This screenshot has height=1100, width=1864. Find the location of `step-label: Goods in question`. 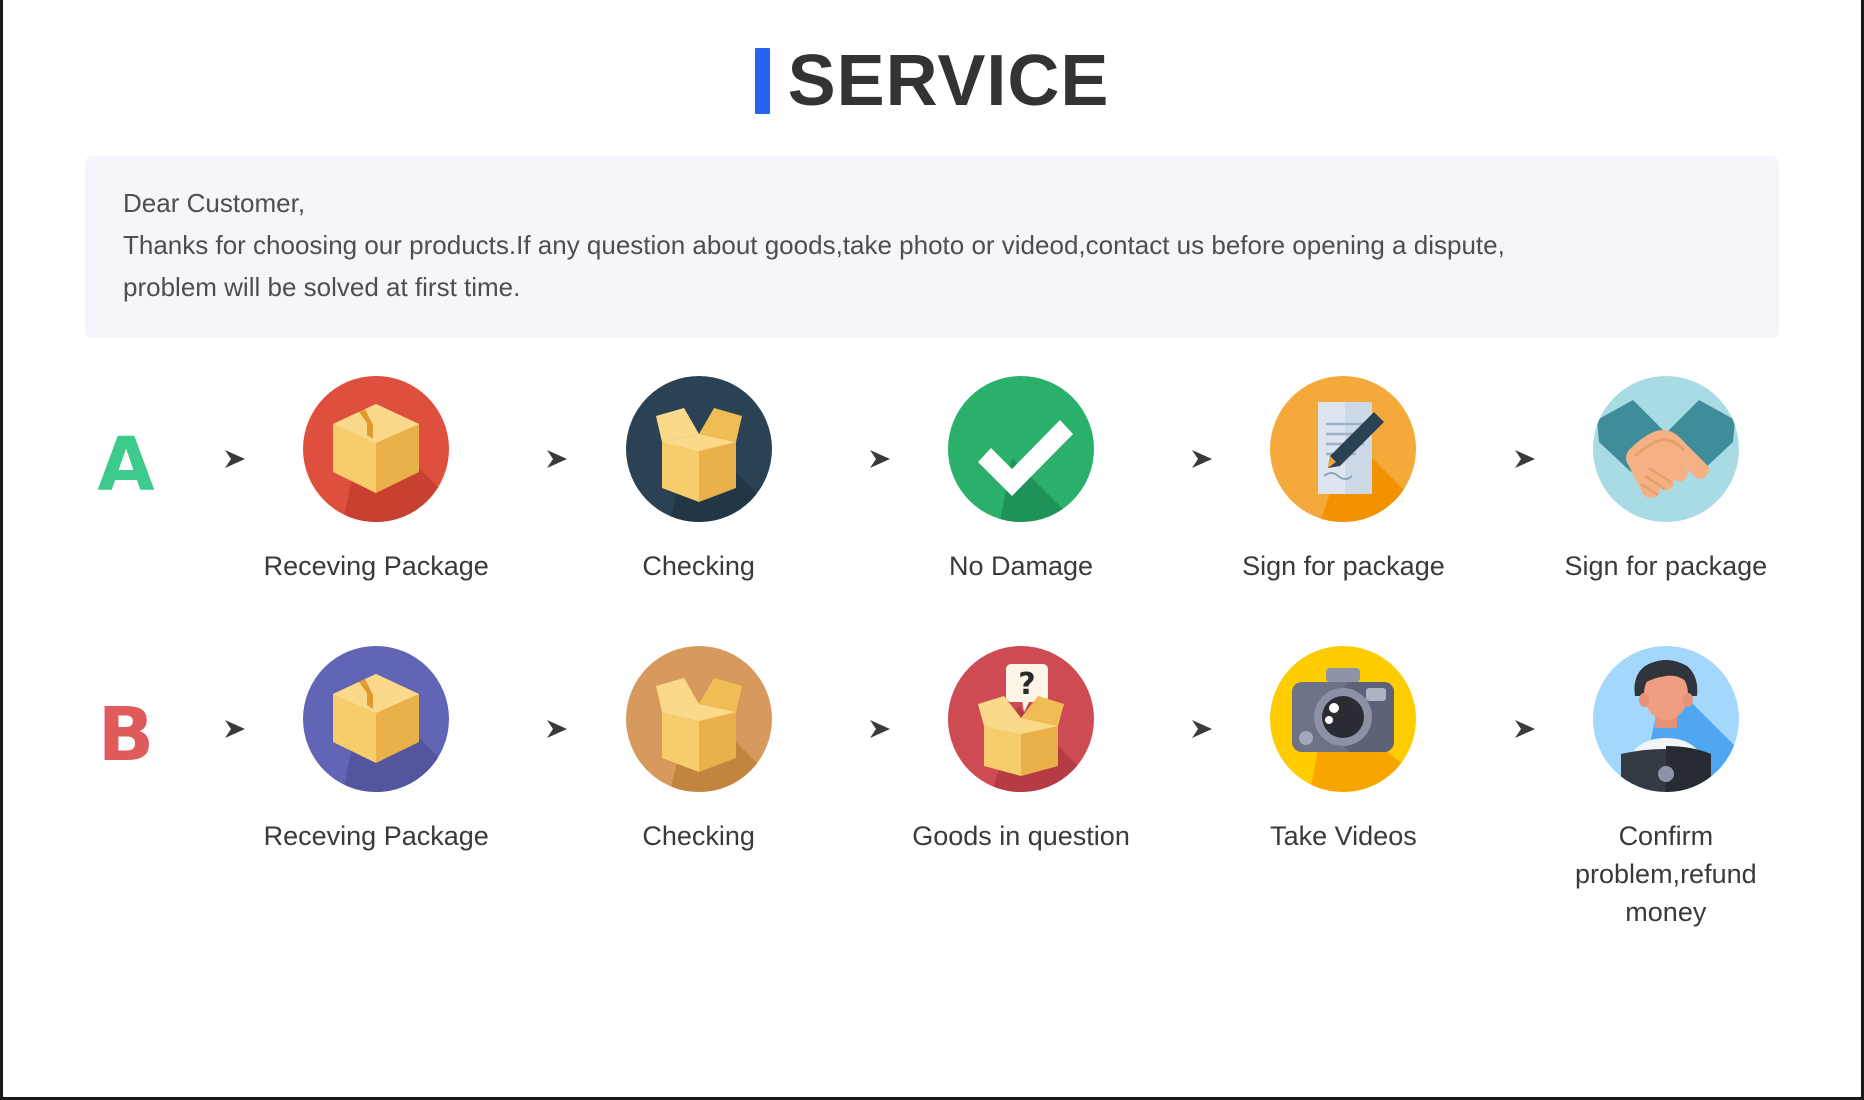

step-label: Goods in question is located at coordinates (1021, 836).